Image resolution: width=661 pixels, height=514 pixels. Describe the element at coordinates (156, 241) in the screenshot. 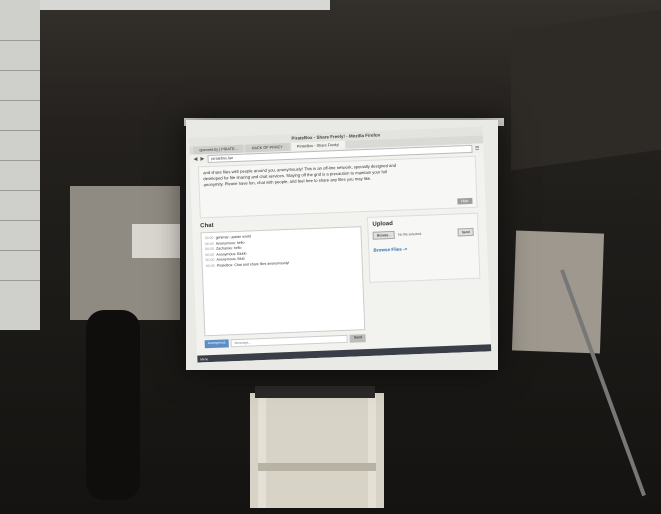

I see `wifi-sign` at that location.